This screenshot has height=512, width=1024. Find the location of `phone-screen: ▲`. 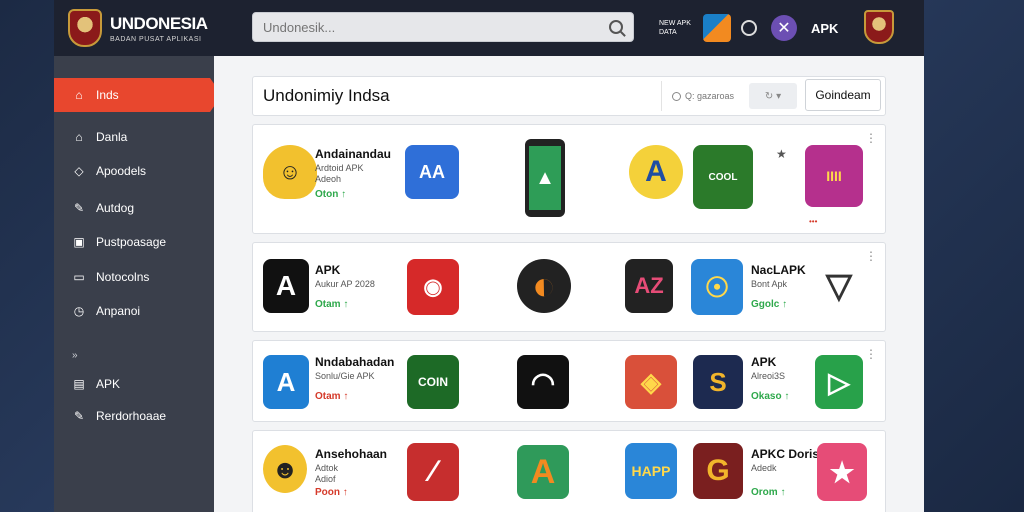

phone-screen: ▲ is located at coordinates (545, 178).